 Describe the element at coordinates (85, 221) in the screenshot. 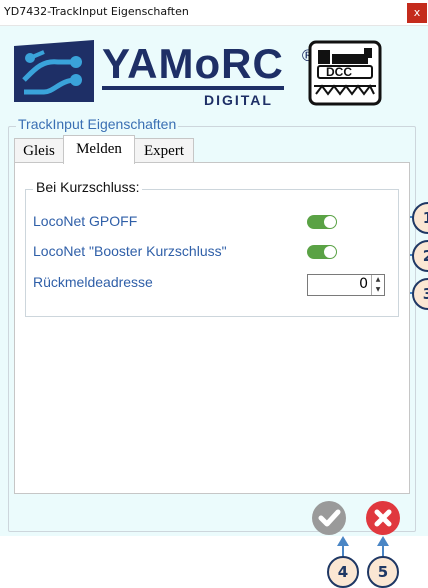

I see `loconet-gpoff-label: LocoNet GPOFF` at that location.